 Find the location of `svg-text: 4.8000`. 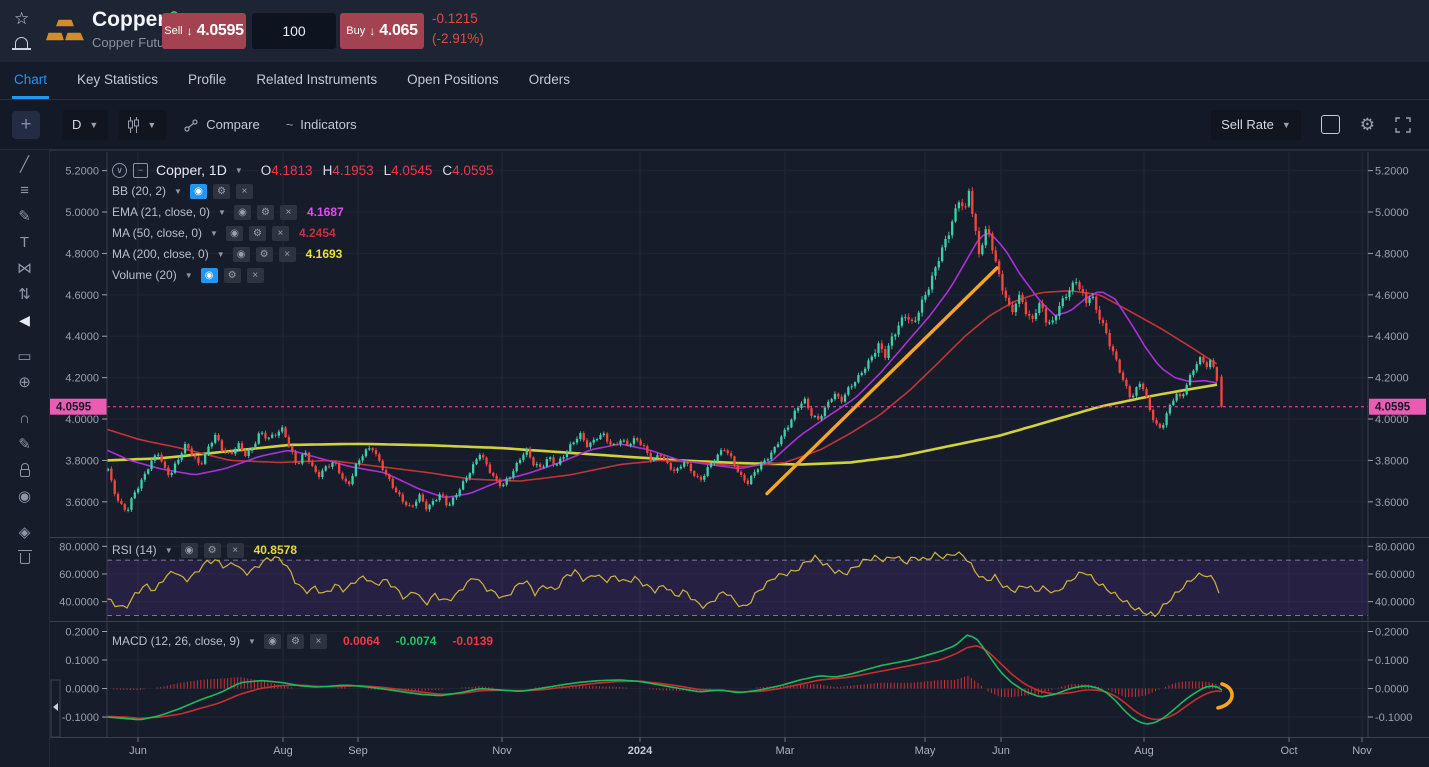

svg-text: 4.8000 is located at coordinates (82, 254).